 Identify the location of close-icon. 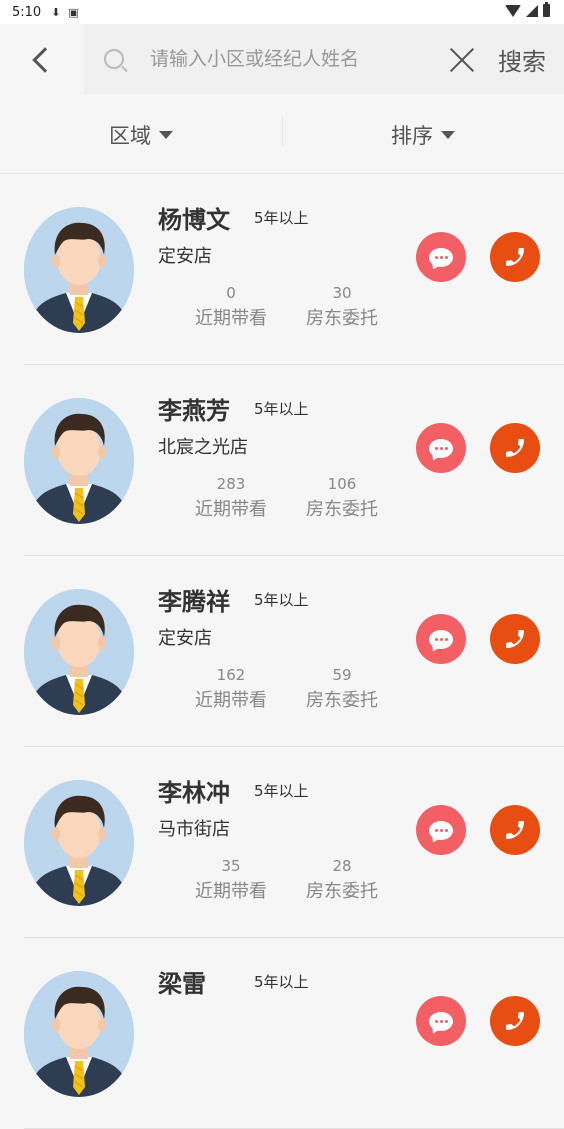
(462, 60).